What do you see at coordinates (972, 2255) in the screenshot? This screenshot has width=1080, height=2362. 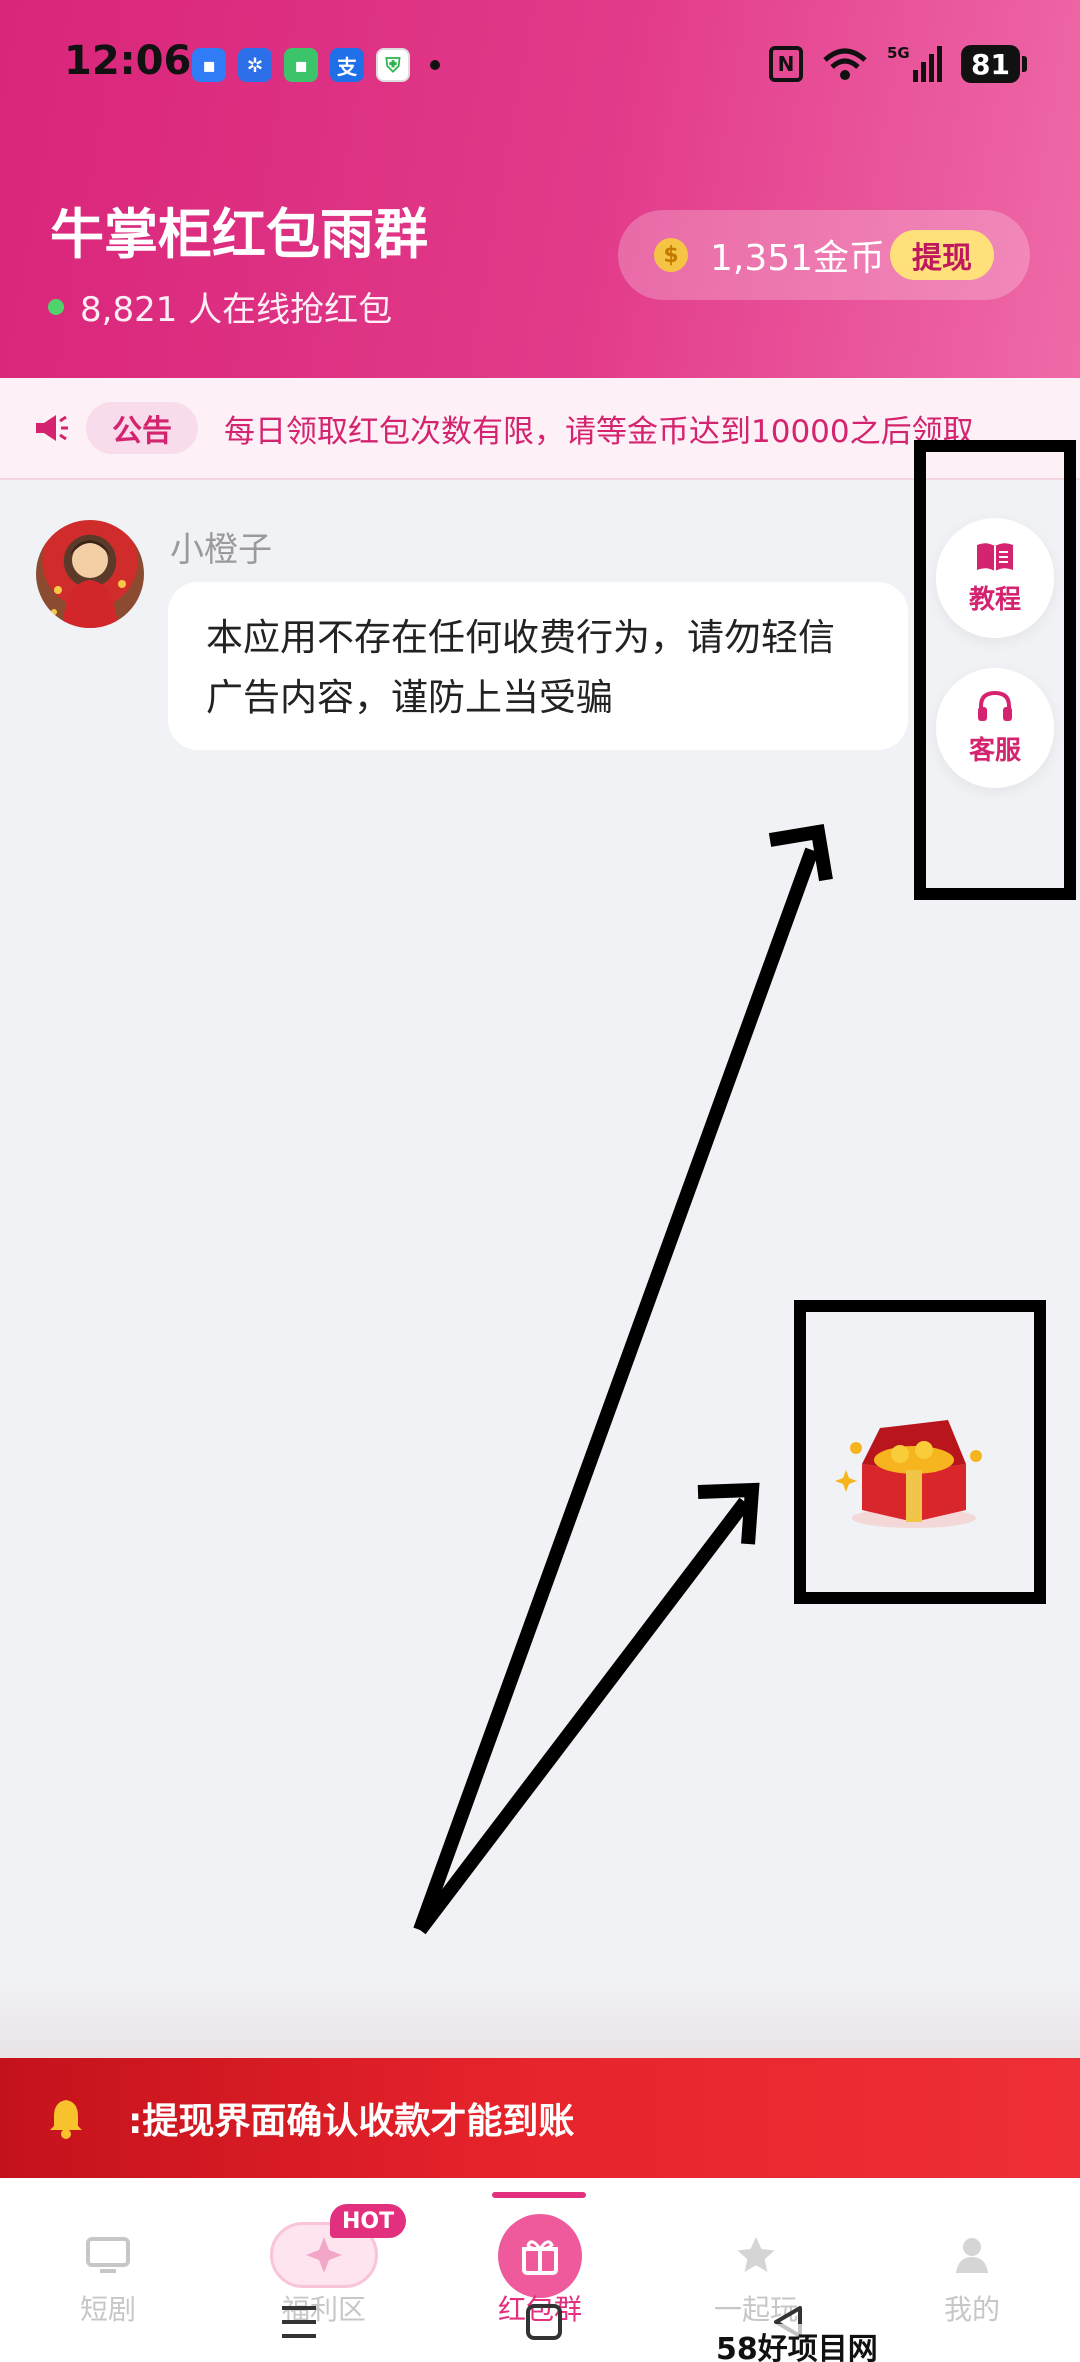 I see `person-icon` at bounding box center [972, 2255].